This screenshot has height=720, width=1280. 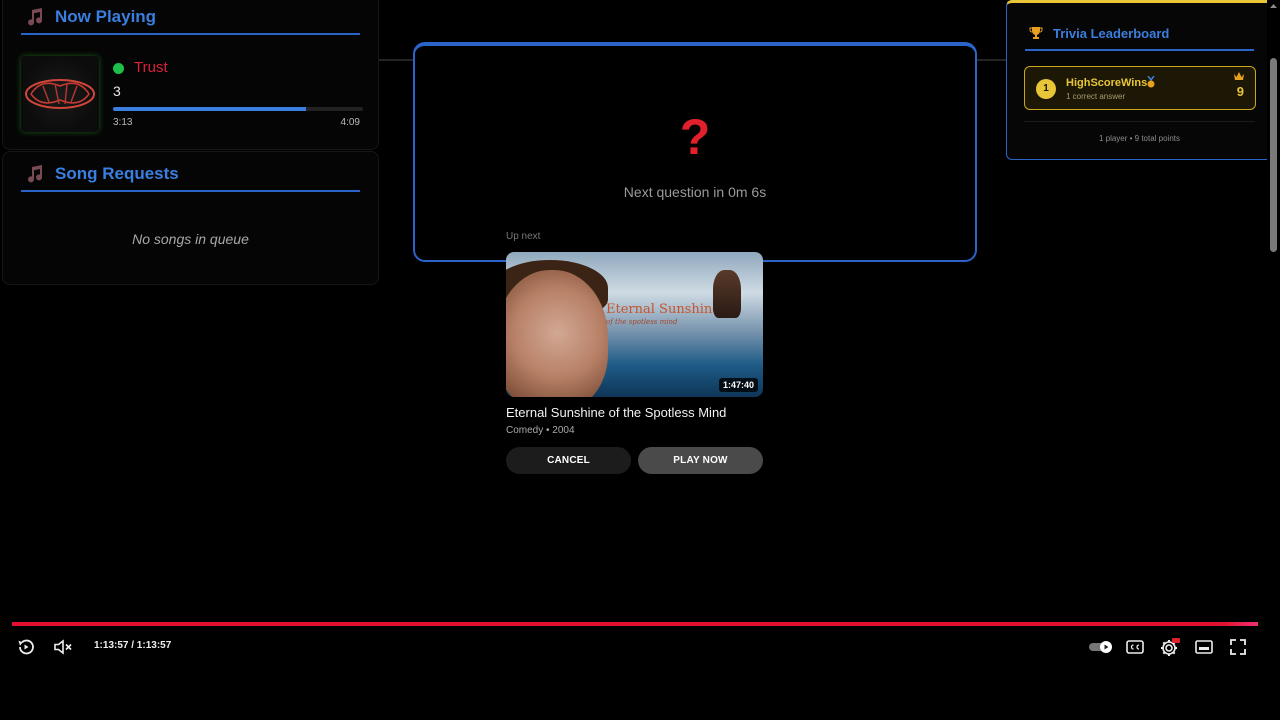 What do you see at coordinates (117, 91) in the screenshot?
I see `track-artist: 3` at bounding box center [117, 91].